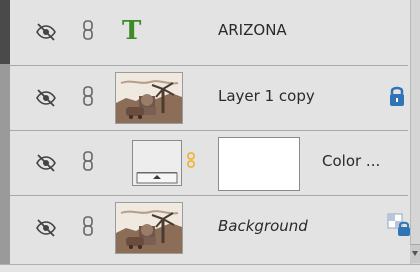 The width and height of the screenshot is (420, 272). What do you see at coordinates (5, 135) in the screenshot?
I see `panel-left-strip` at bounding box center [5, 135].